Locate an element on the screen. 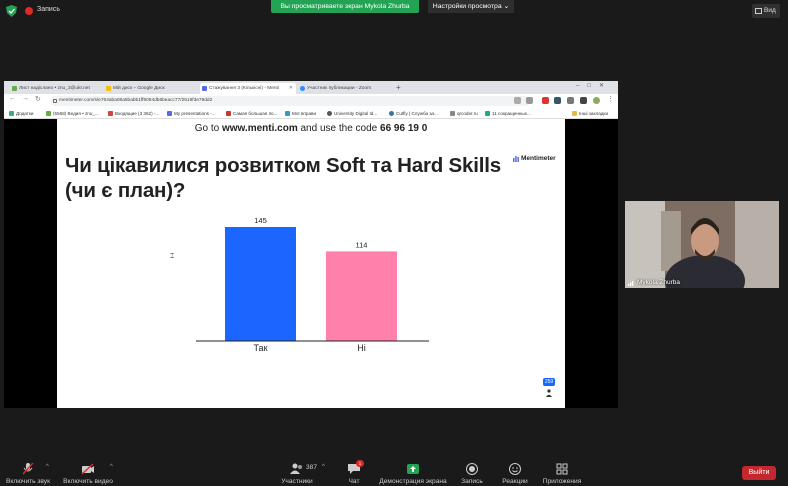 The image size is (788, 486). media-icon is located at coordinates (583, 100).